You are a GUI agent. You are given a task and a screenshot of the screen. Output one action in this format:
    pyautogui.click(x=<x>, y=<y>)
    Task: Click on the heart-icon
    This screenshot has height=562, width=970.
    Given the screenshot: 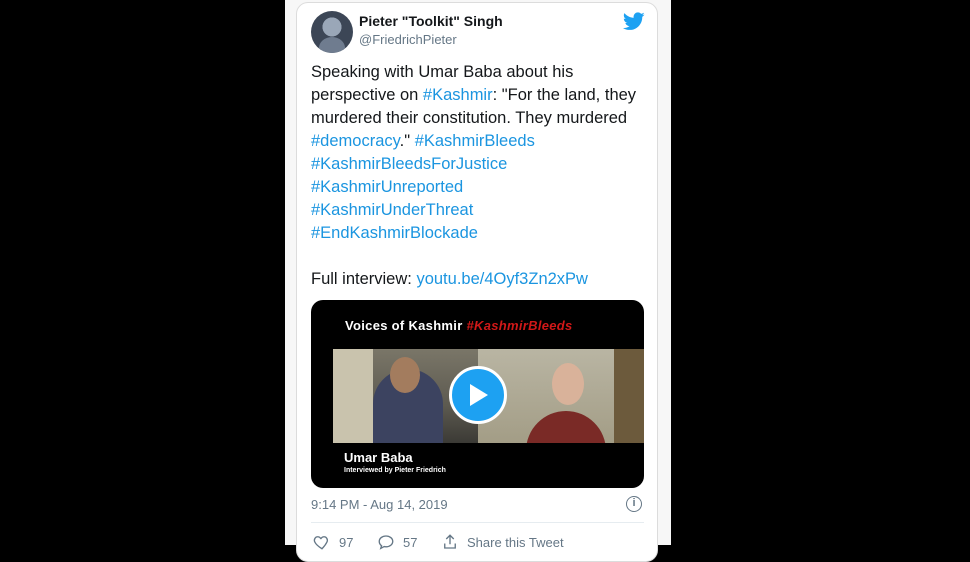 What is the action you would take?
    pyautogui.click(x=320, y=543)
    